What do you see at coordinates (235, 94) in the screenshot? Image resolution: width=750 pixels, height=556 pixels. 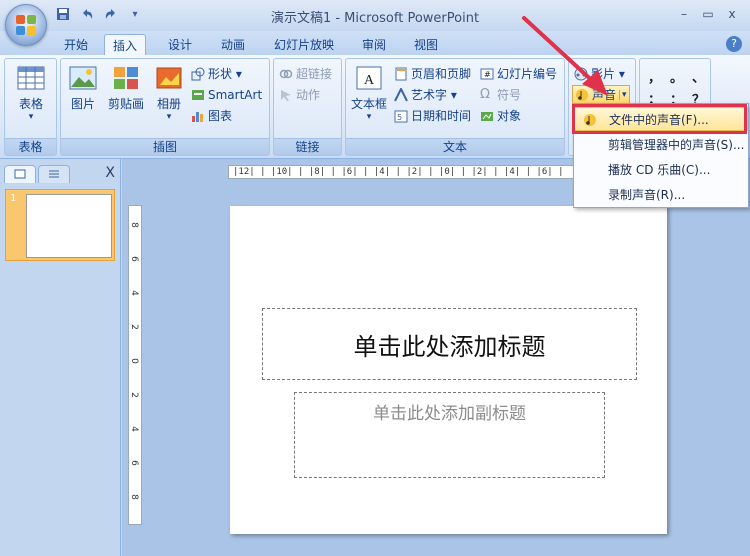 I see `smartart-label: SmartArt` at bounding box center [235, 94].